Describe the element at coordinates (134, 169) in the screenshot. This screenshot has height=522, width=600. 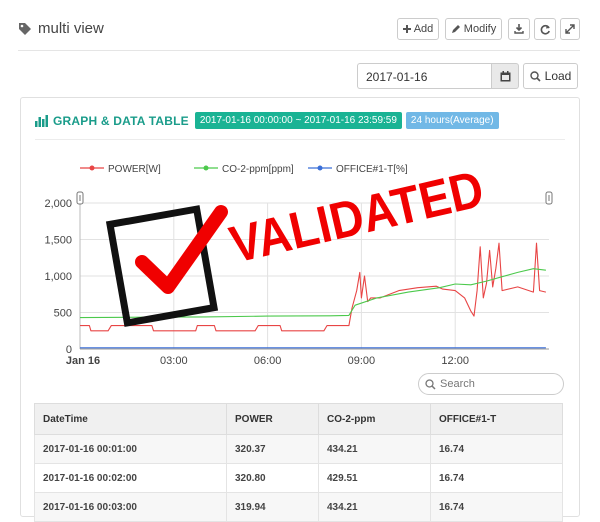
I see `legend-label: POWER[W]` at that location.